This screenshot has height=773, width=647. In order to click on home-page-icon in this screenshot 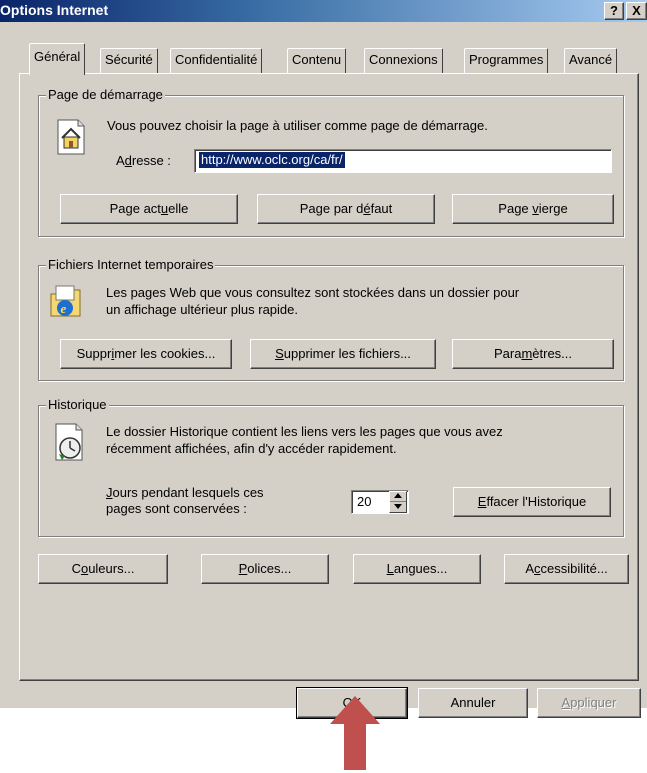, I will do `click(69, 134)`.